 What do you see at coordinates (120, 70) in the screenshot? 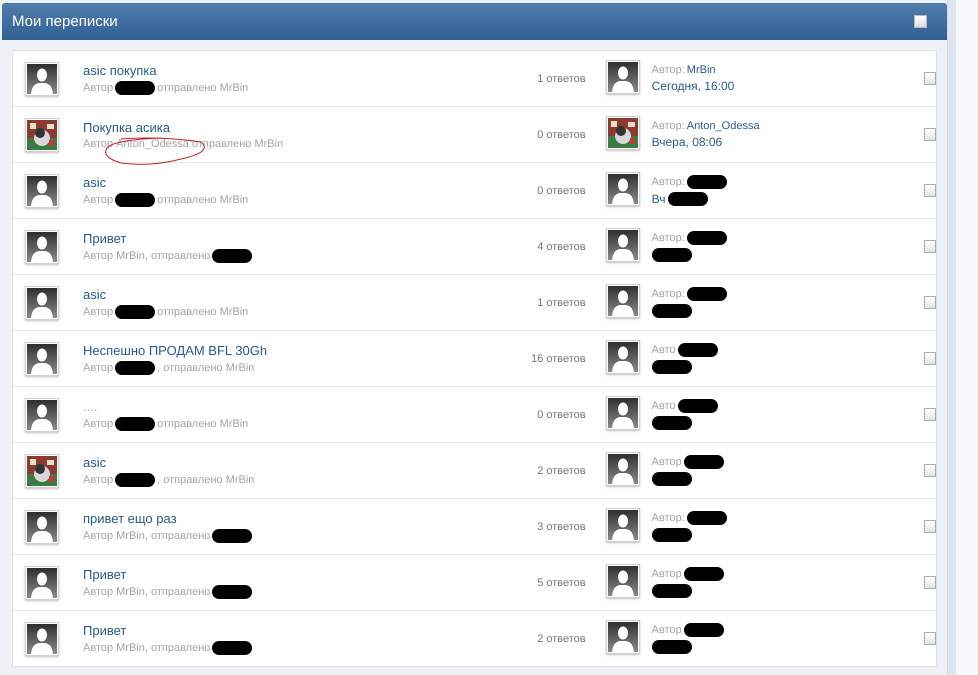
I see `conversation-title: asic покупка` at bounding box center [120, 70].